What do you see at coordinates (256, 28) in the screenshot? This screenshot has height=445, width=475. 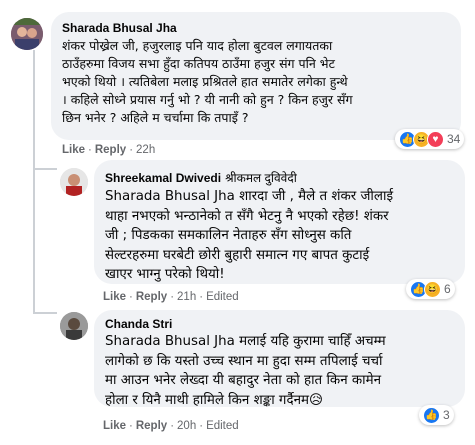 I see `comment-author: Sharada Bhusal Jha` at bounding box center [256, 28].